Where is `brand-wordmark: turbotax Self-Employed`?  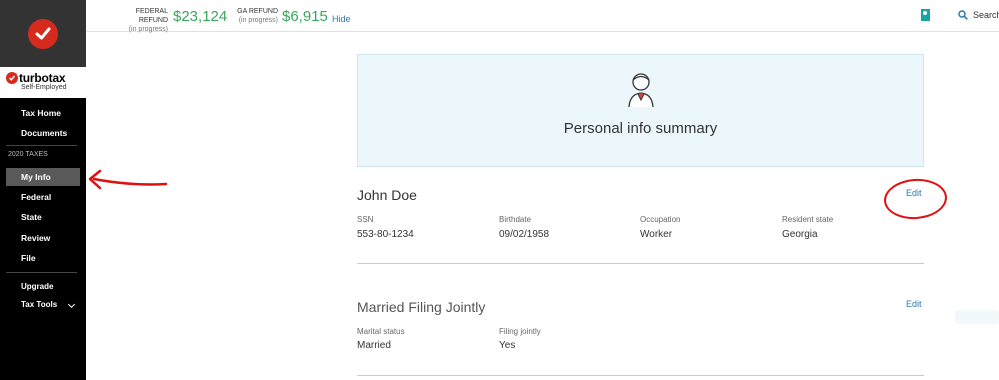
brand-wordmark: turbotax Self-Employed is located at coordinates (43, 82).